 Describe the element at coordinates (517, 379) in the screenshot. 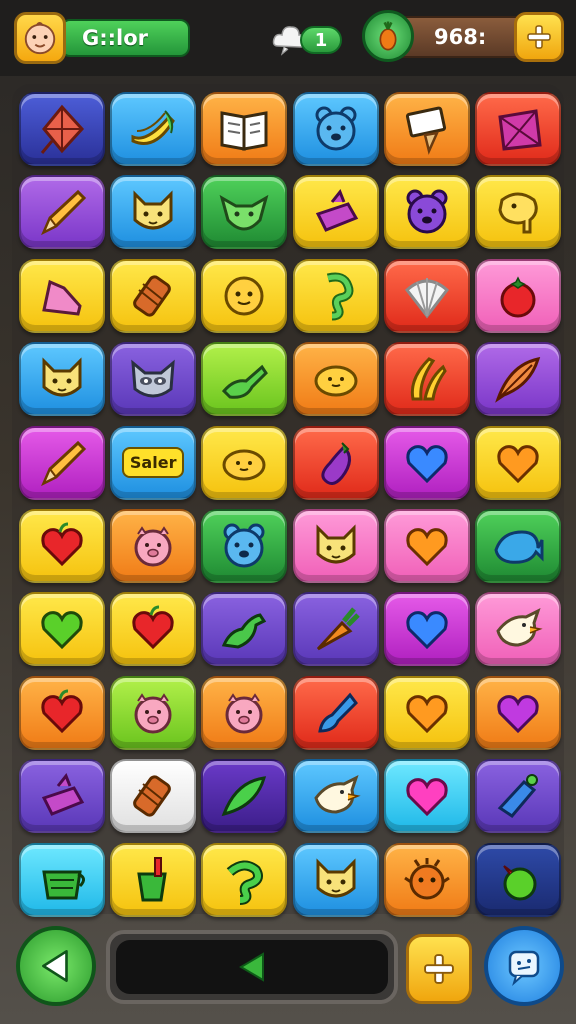

I see `tile-r4-c6` at that location.